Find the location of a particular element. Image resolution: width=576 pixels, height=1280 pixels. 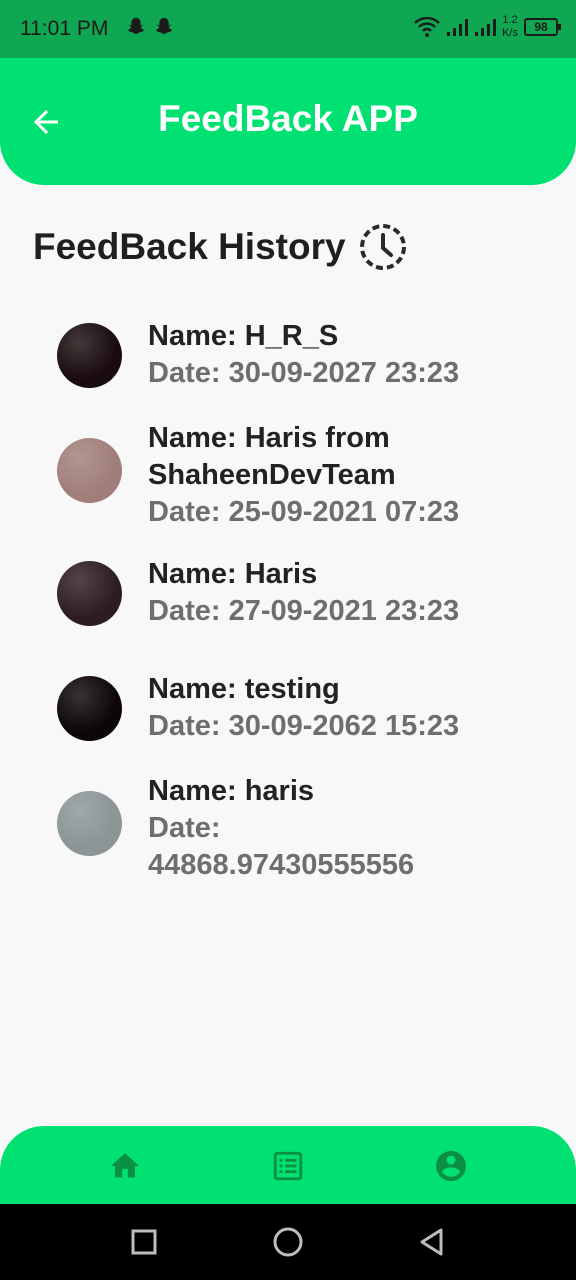

recents-icon is located at coordinates (144, 1242).